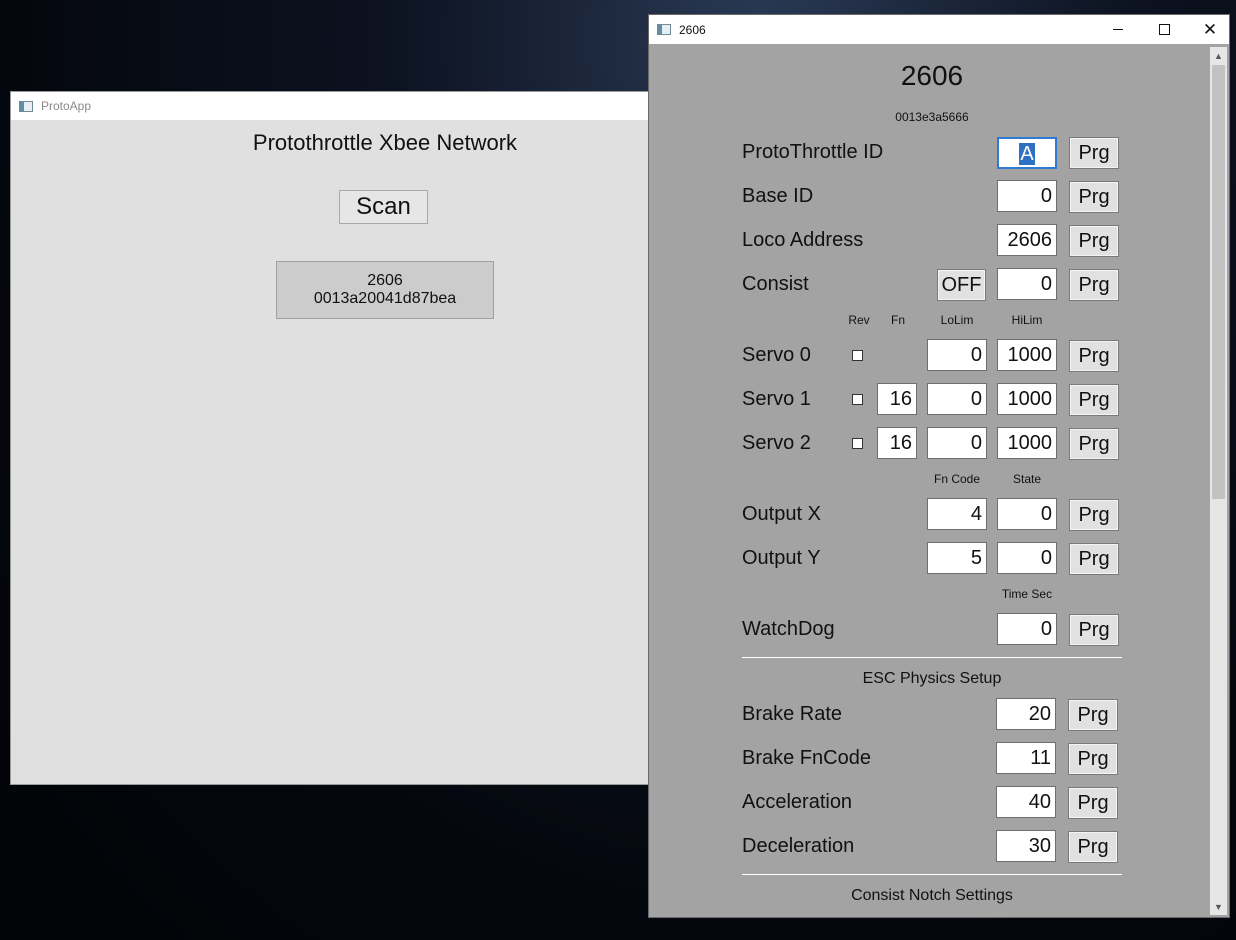 The image size is (1236, 940). I want to click on config-titlebar: 2606 ✕, so click(939, 29).